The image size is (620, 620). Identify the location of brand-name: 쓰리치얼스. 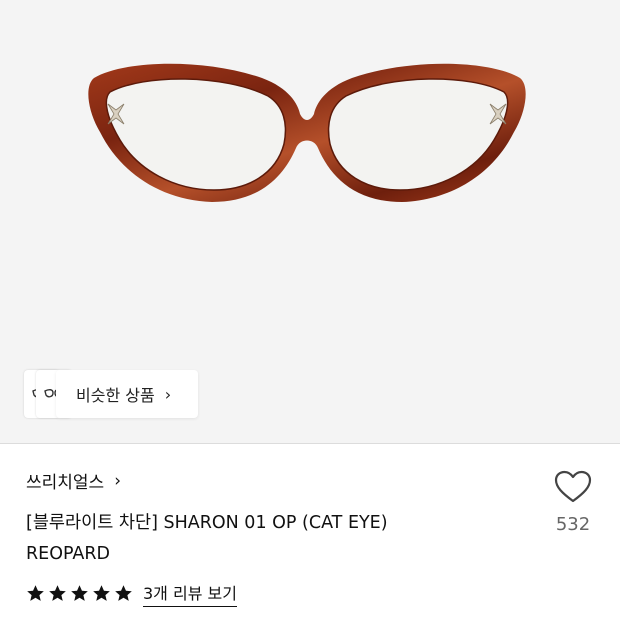
(65, 483).